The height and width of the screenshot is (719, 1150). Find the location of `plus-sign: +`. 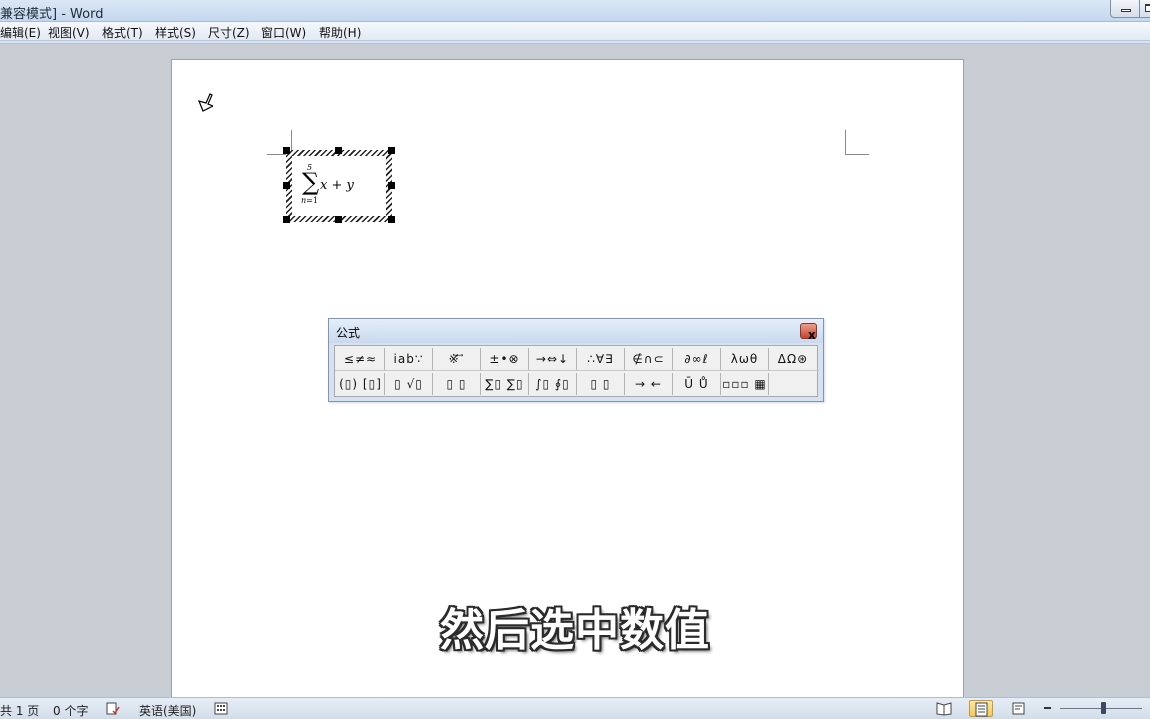

plus-sign: + is located at coordinates (337, 185).